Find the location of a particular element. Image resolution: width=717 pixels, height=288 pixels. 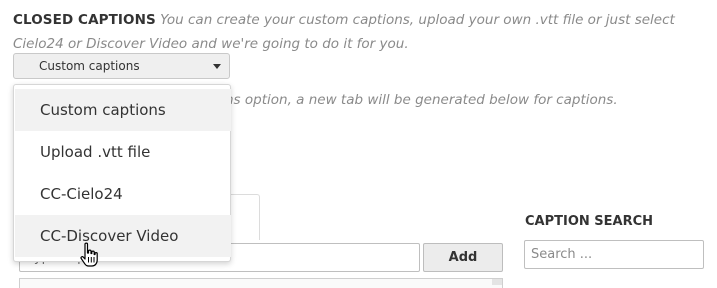

select-value: Custom captions is located at coordinates (89, 66).